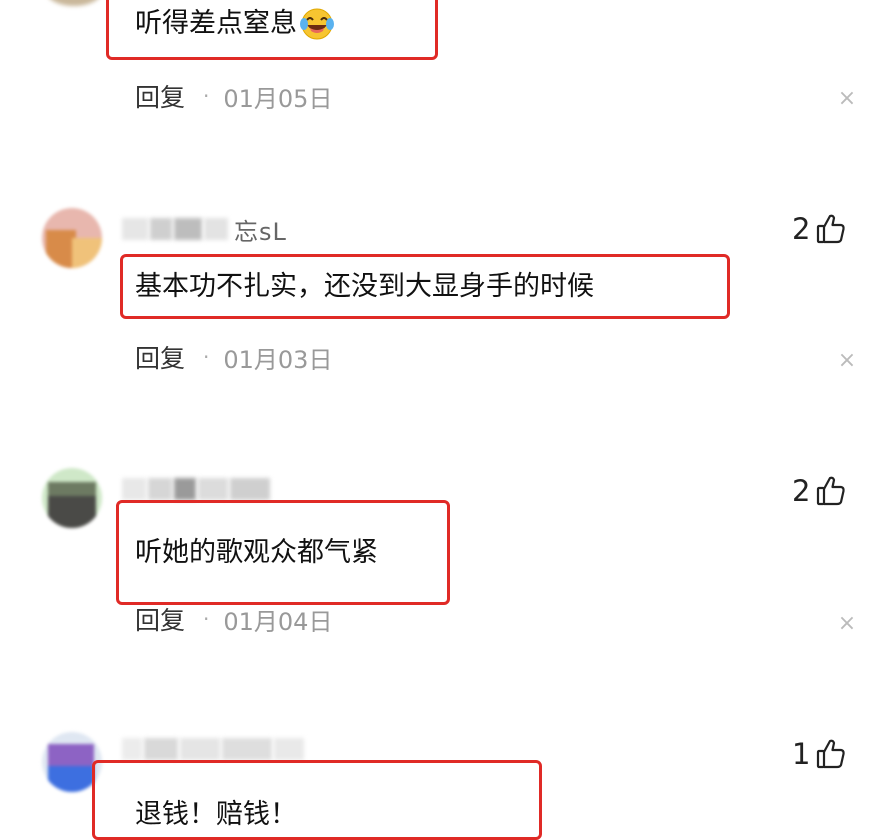 This screenshot has width=884, height=840. I want to click on comment-date: 01月05日, so click(278, 98).